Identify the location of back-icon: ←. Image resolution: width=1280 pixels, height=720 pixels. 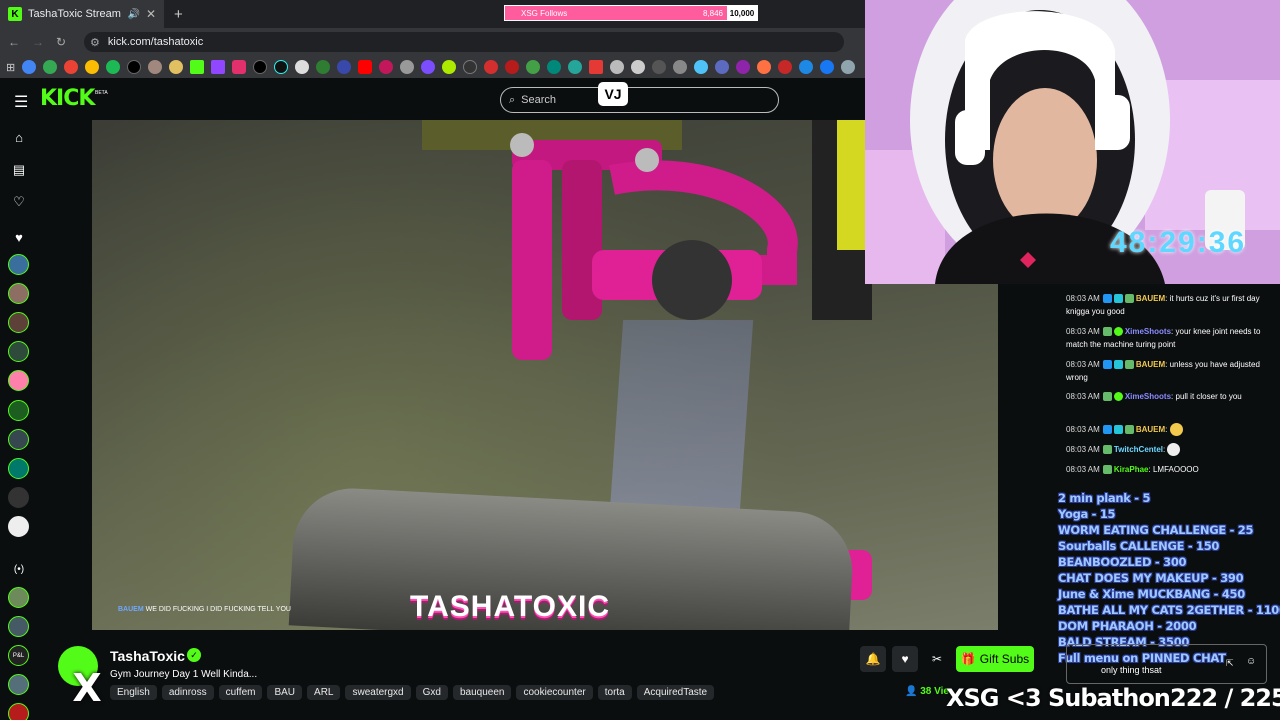
(14, 42).